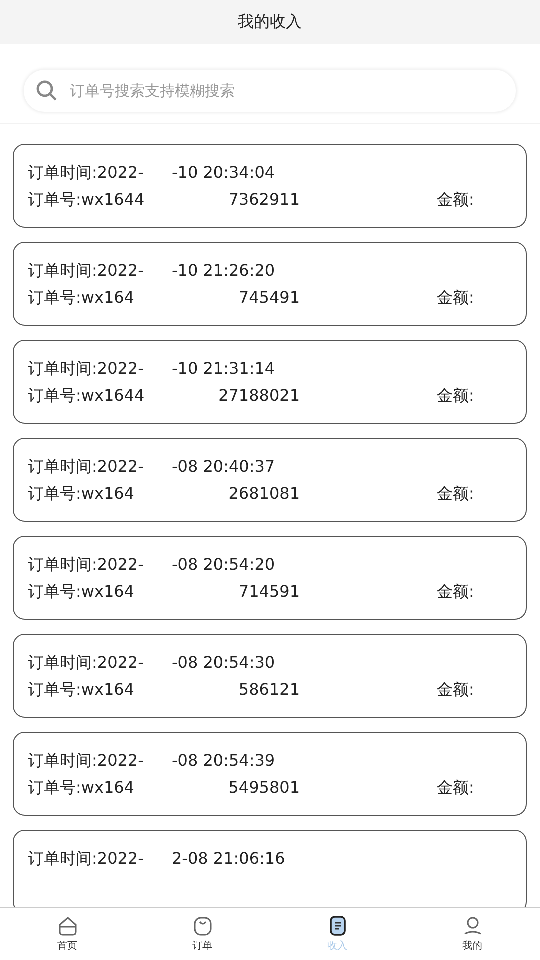  Describe the element at coordinates (269, 297) in the screenshot. I see `order-number-value: 745491` at that location.